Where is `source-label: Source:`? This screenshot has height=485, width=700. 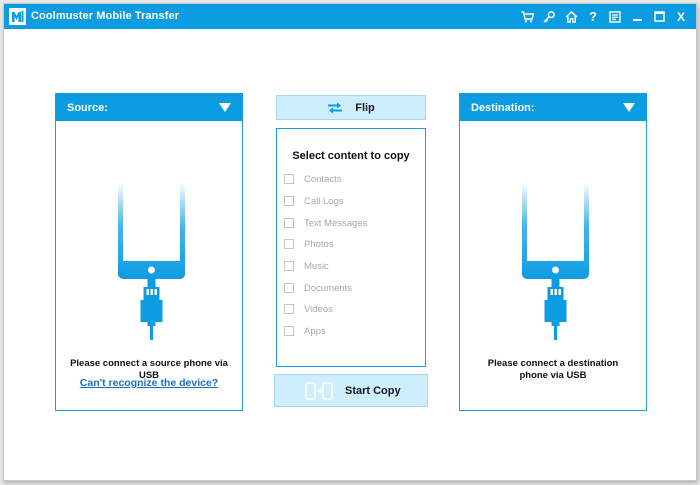 source-label: Source: is located at coordinates (87, 107).